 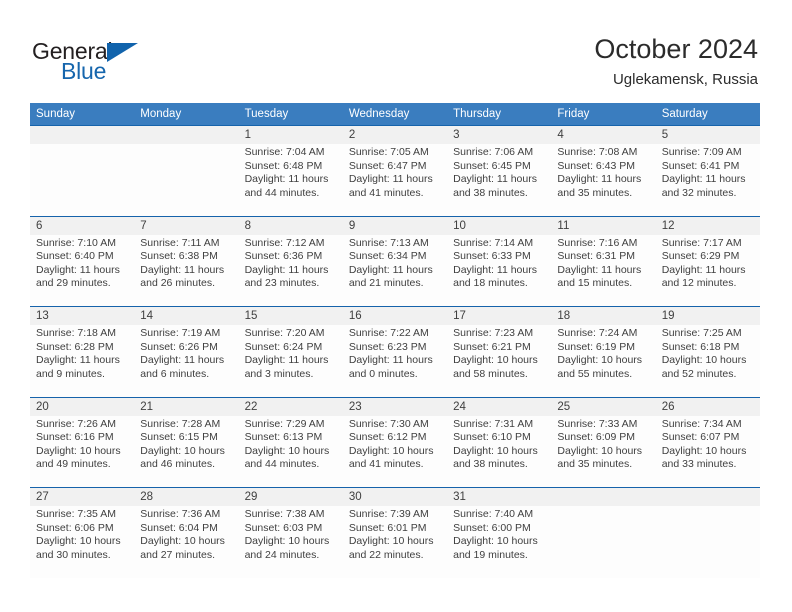 What do you see at coordinates (76, 242) in the screenshot?
I see `sunrise-text: Sunrise: 7:10 AM` at bounding box center [76, 242].